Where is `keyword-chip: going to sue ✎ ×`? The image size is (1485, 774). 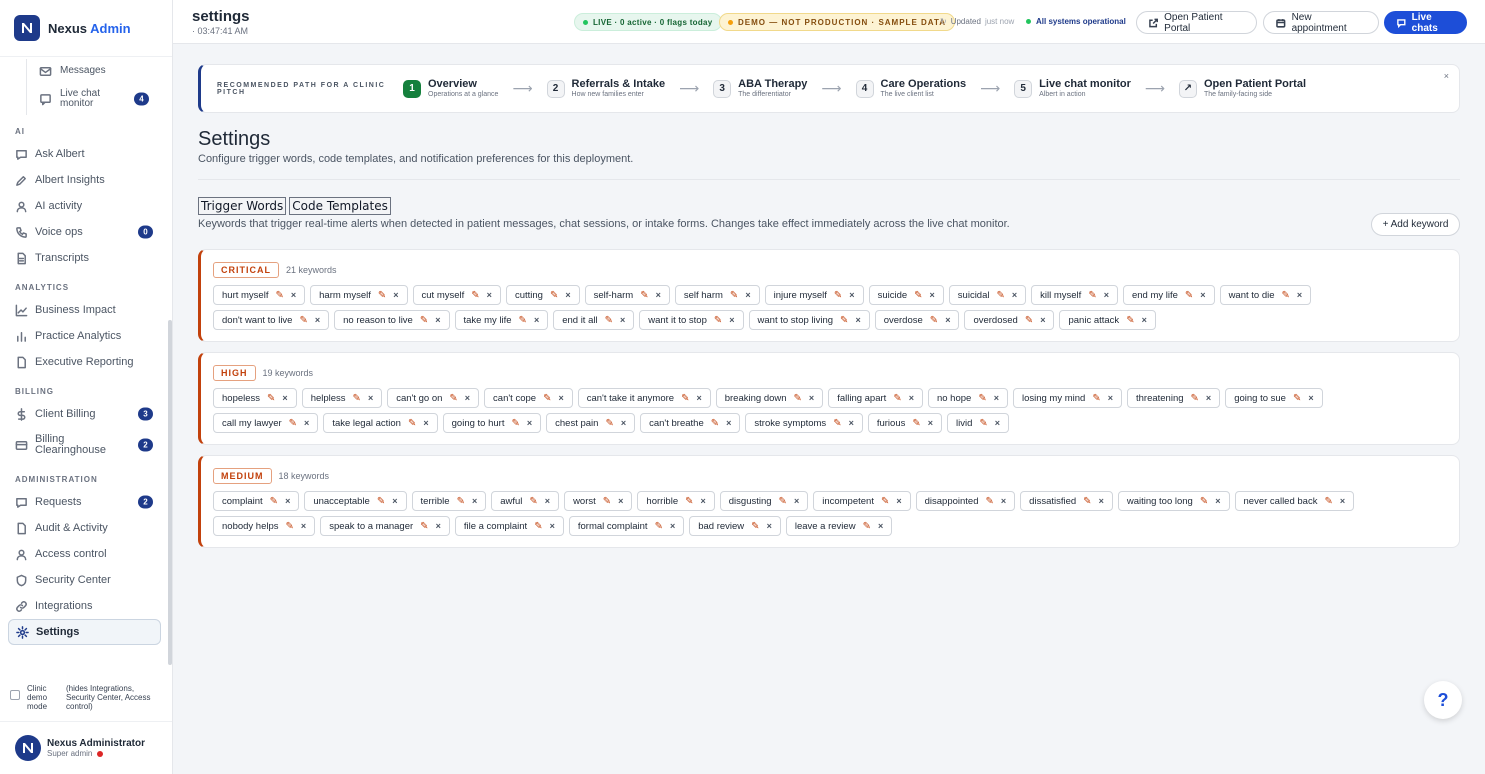 keyword-chip: going to sue ✎ × is located at coordinates (1274, 398).